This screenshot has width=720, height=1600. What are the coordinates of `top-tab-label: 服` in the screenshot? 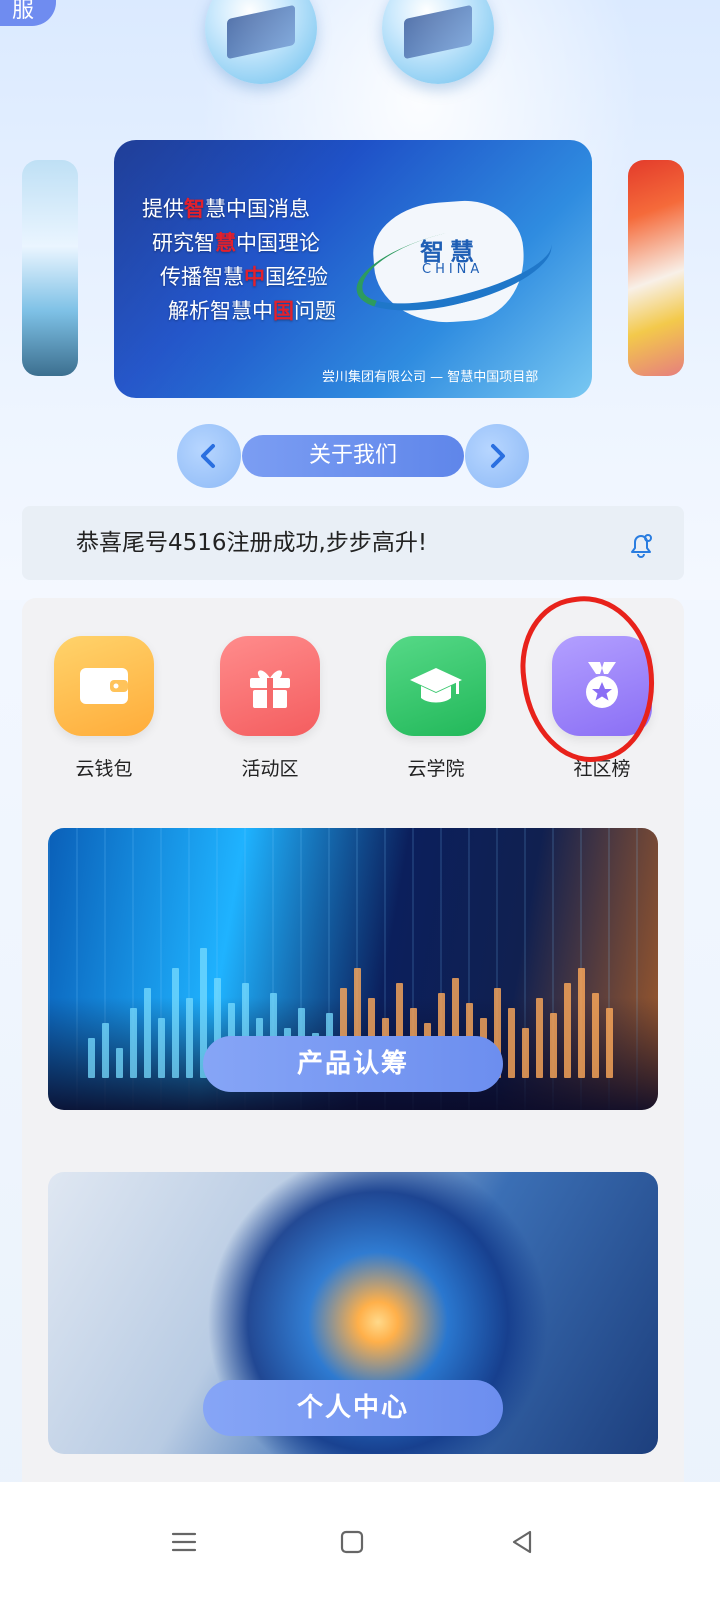 It's located at (23, 11).